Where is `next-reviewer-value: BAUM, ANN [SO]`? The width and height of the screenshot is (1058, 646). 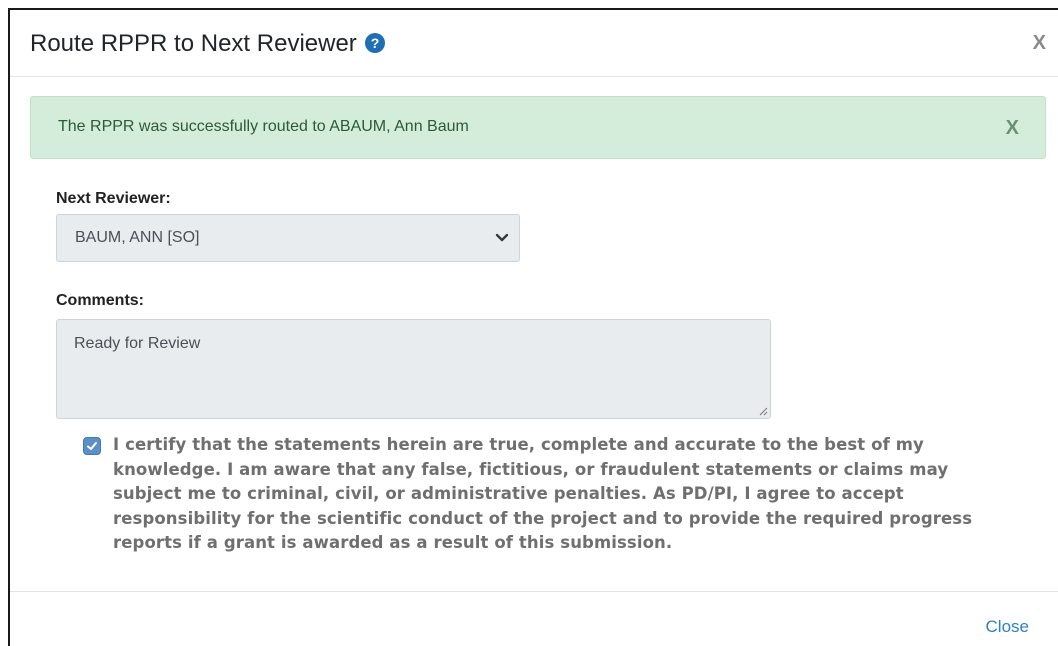
next-reviewer-value: BAUM, ANN [SO] is located at coordinates (137, 237).